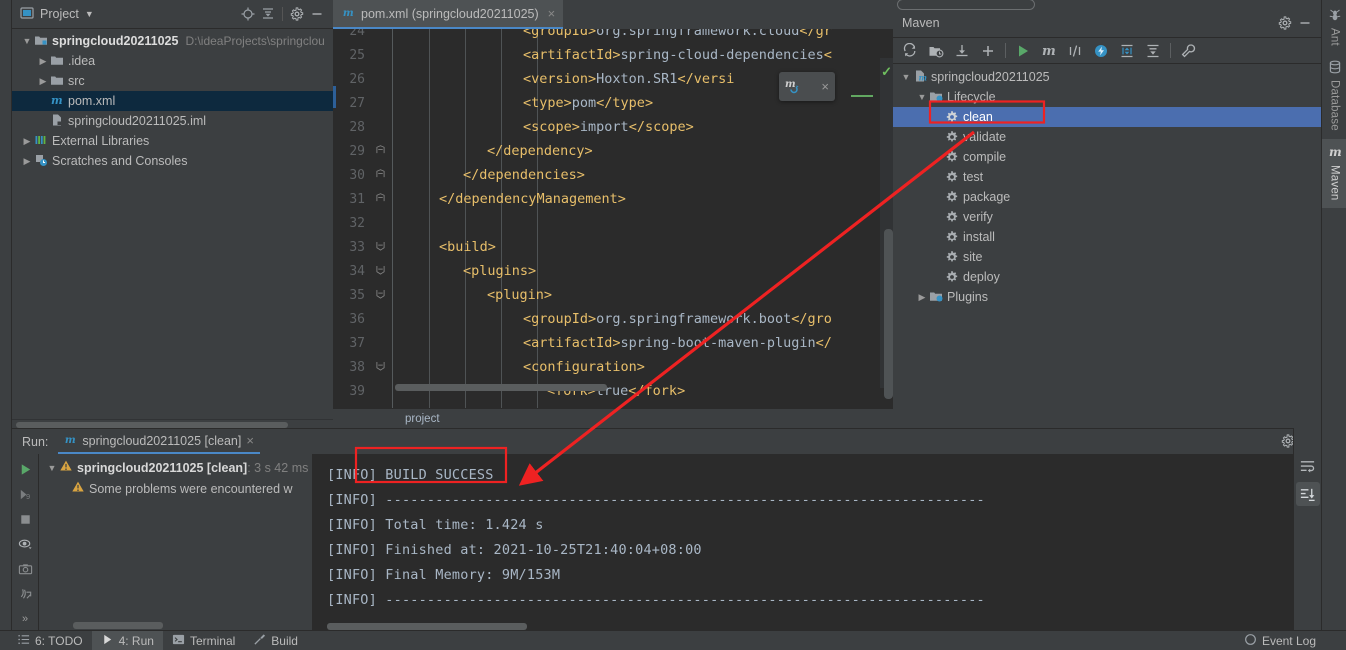 This screenshot has height=650, width=1346. What do you see at coordinates (357, 295) in the screenshot?
I see `line-number: 35` at bounding box center [357, 295].